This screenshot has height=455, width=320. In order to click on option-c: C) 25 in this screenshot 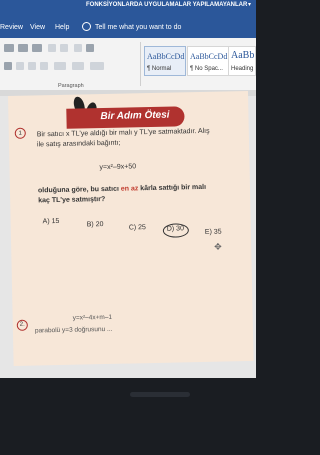, I will do `click(137, 228)`.